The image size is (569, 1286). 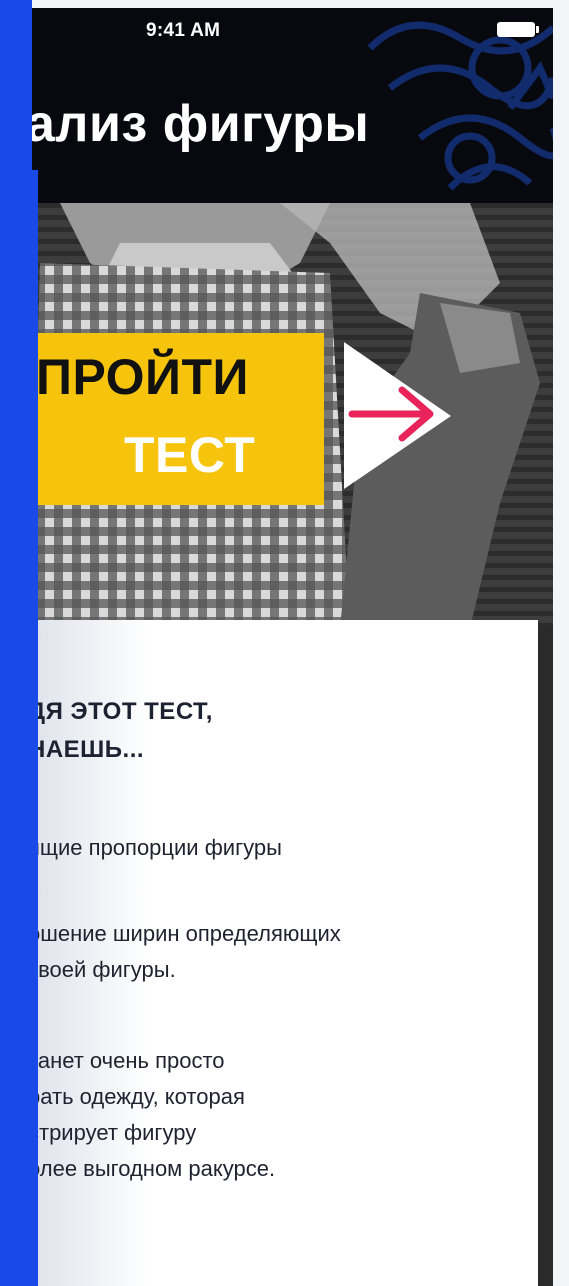 What do you see at coordinates (126, 1060) in the screenshot?
I see `paragraph-line: танет очень просто` at bounding box center [126, 1060].